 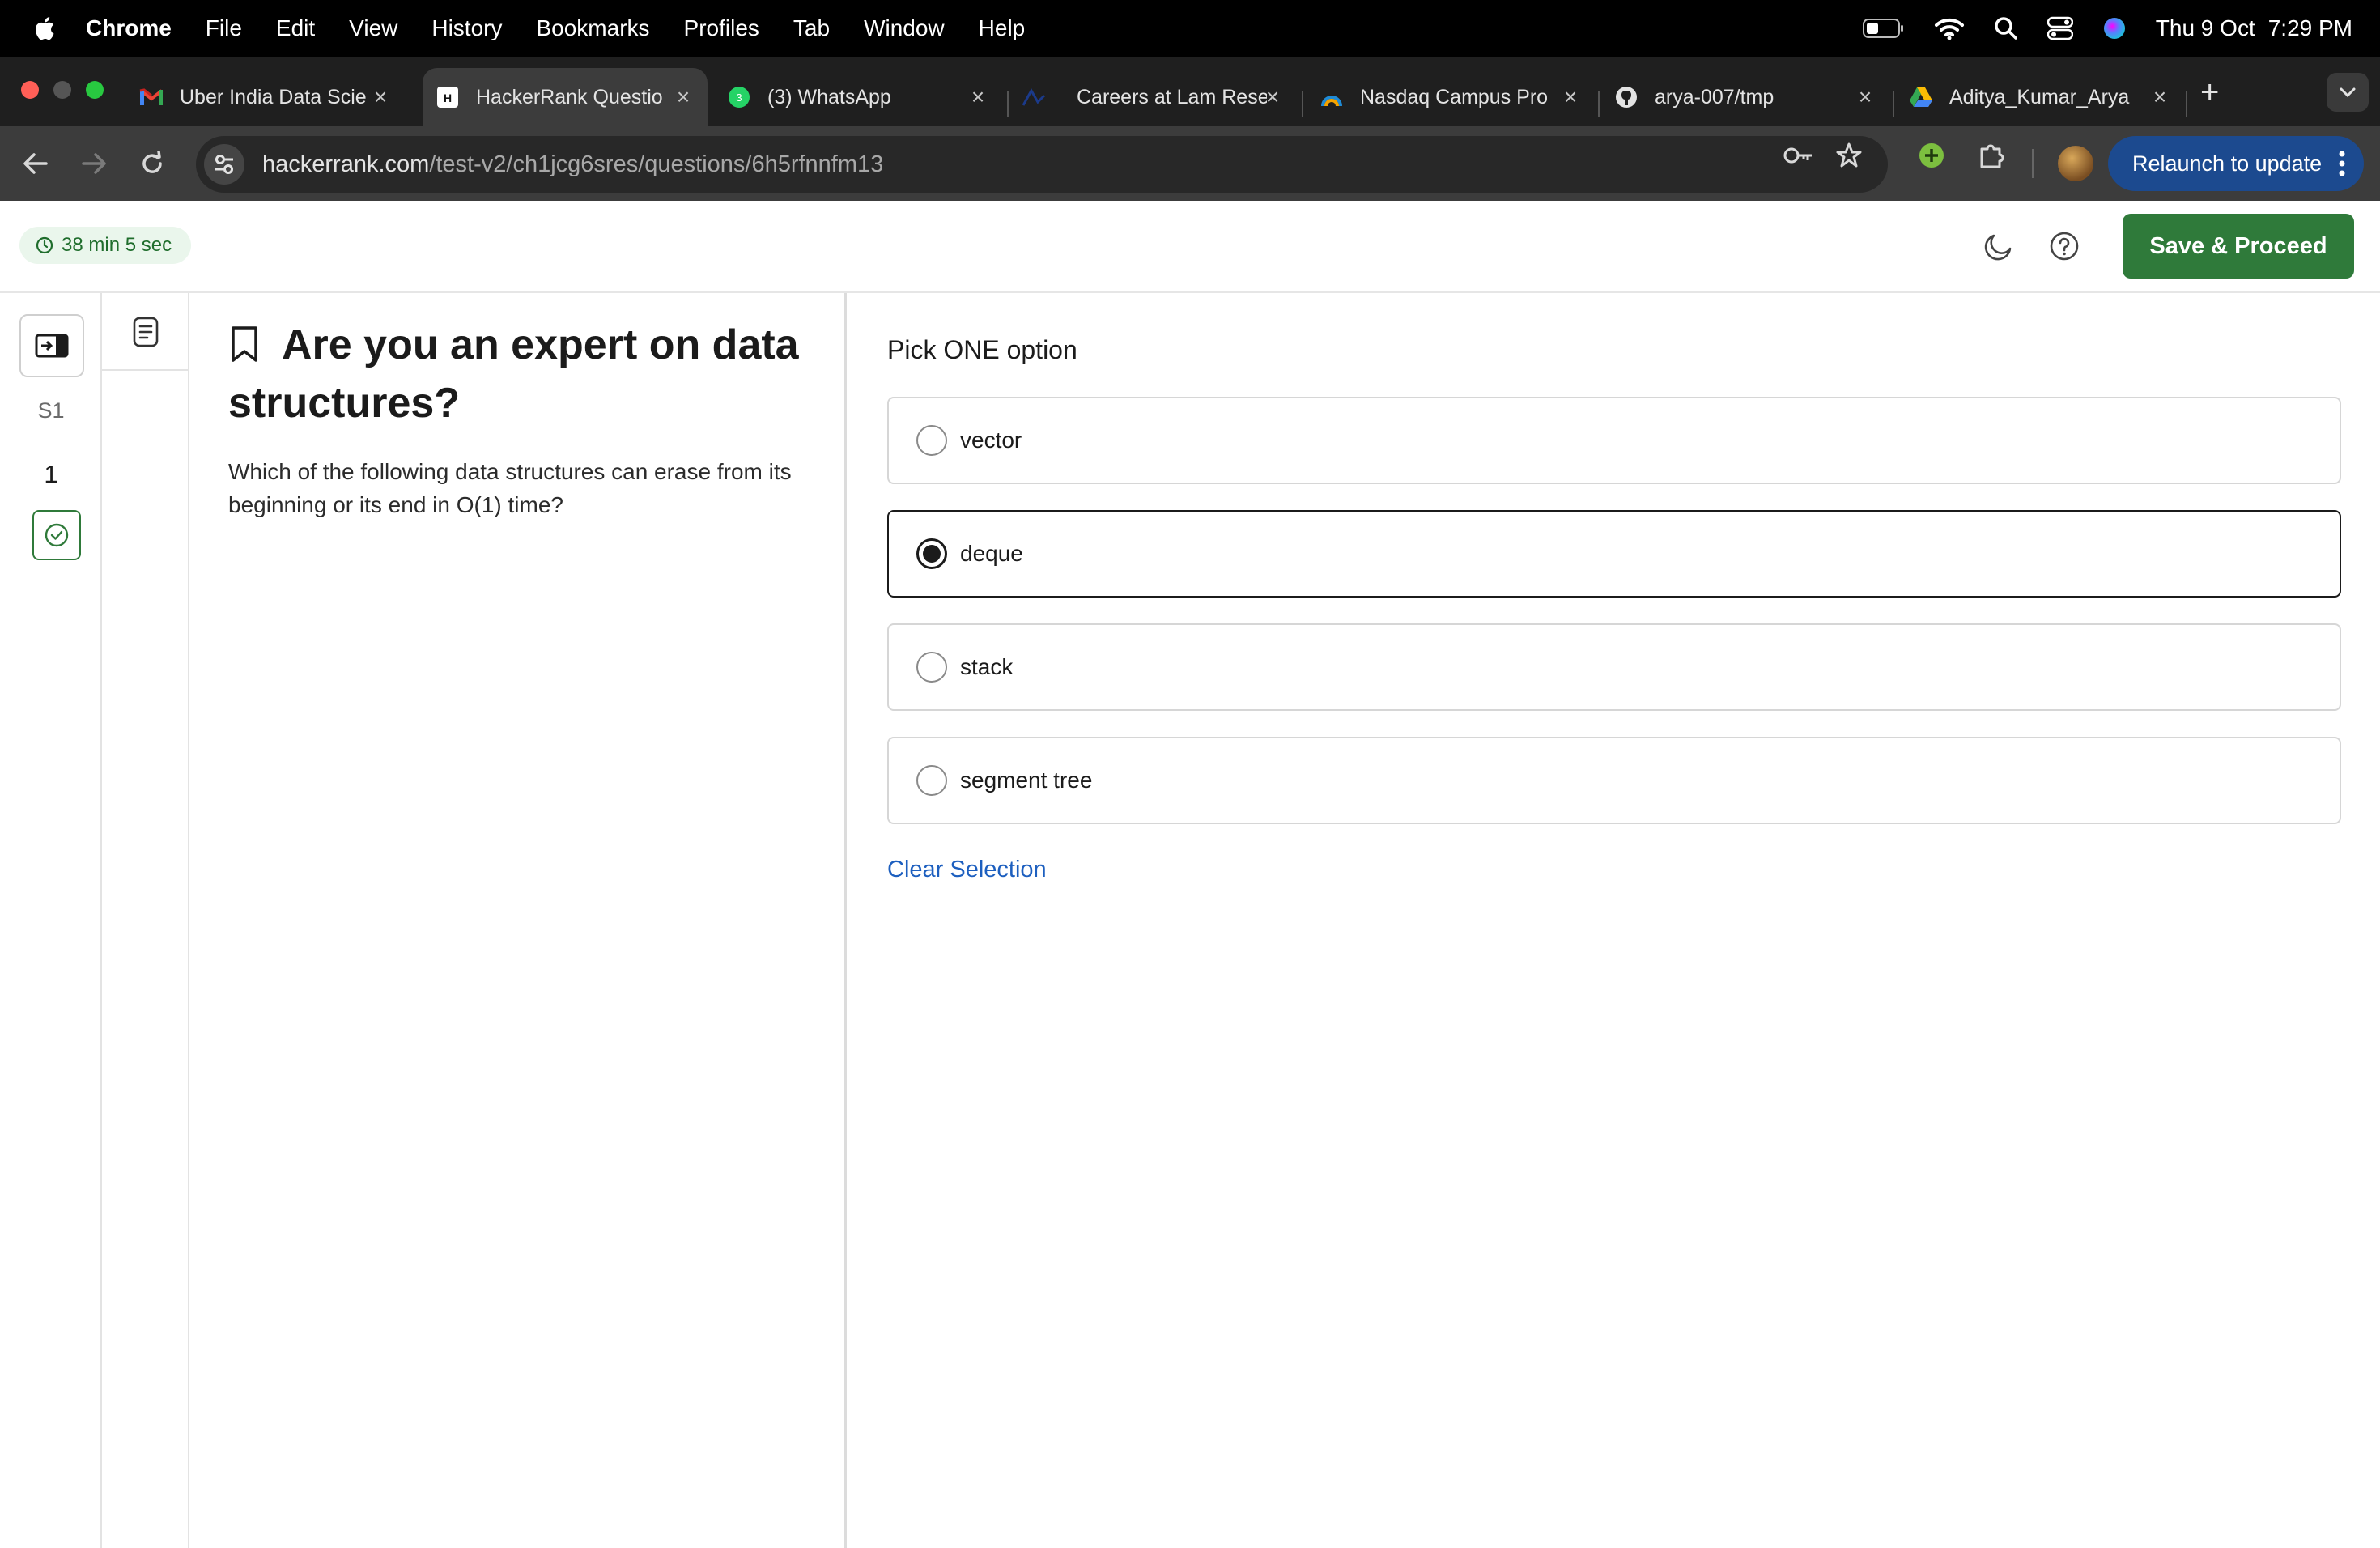 What do you see at coordinates (513, 374) in the screenshot?
I see `question-title-text: Are you an expert on data structures?` at bounding box center [513, 374].